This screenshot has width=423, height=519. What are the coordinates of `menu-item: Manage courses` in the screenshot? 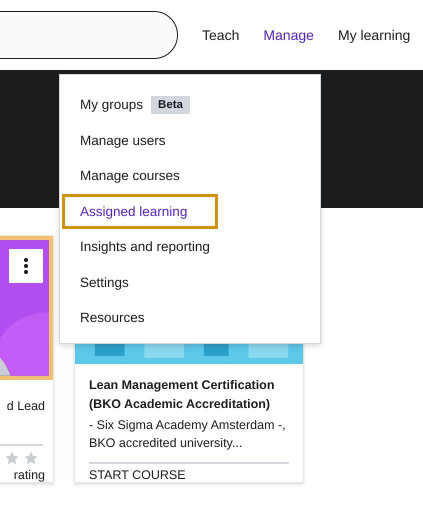 It's located at (130, 176).